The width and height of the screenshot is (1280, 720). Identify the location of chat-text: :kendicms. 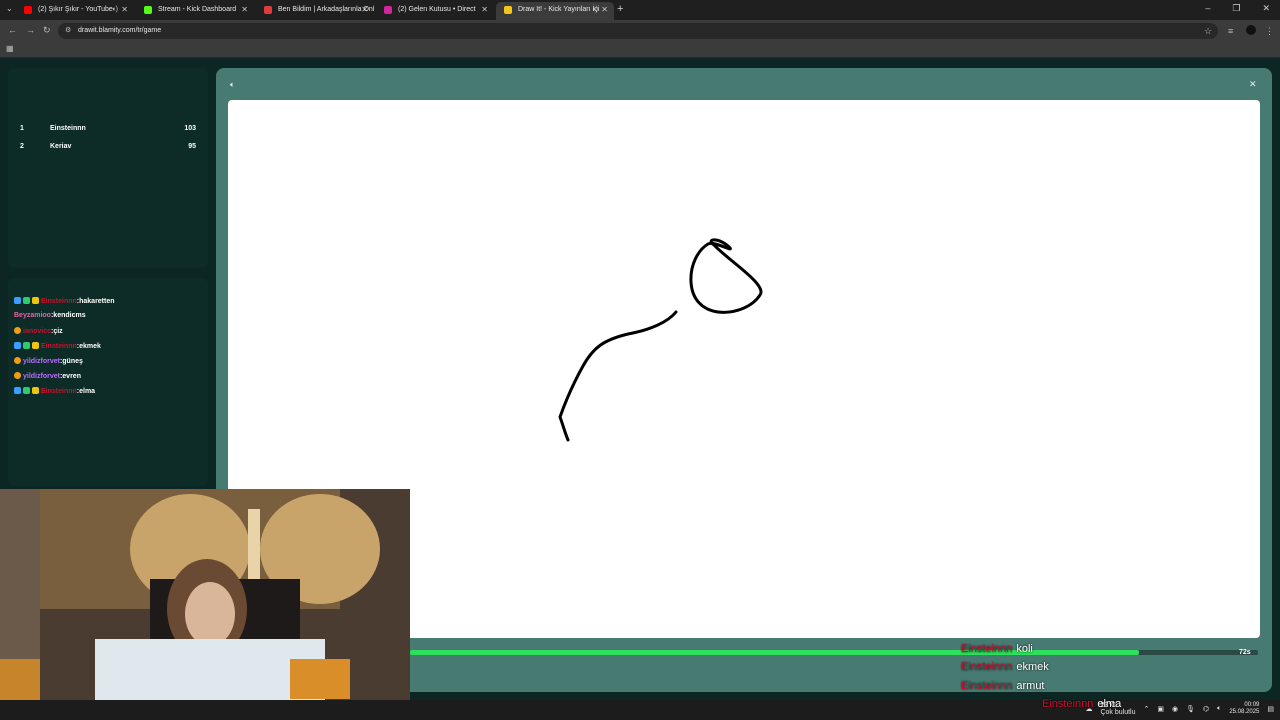
(68, 315).